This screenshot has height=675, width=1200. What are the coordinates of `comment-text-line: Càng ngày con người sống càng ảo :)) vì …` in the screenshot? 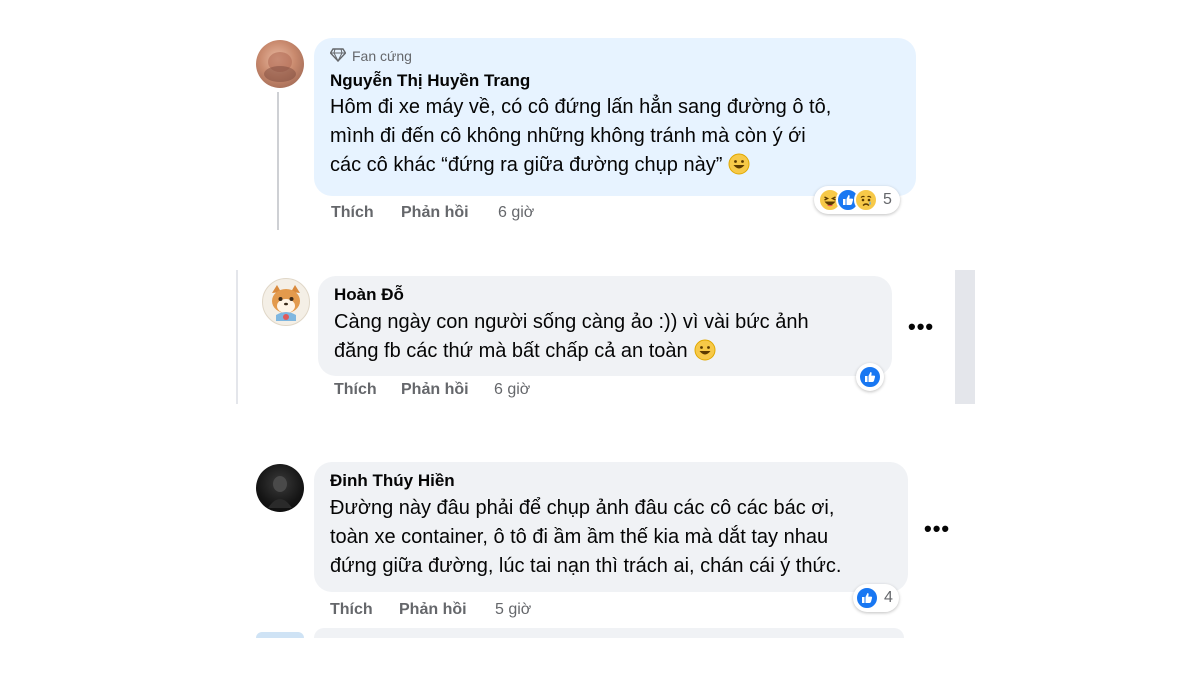 It's located at (571, 322).